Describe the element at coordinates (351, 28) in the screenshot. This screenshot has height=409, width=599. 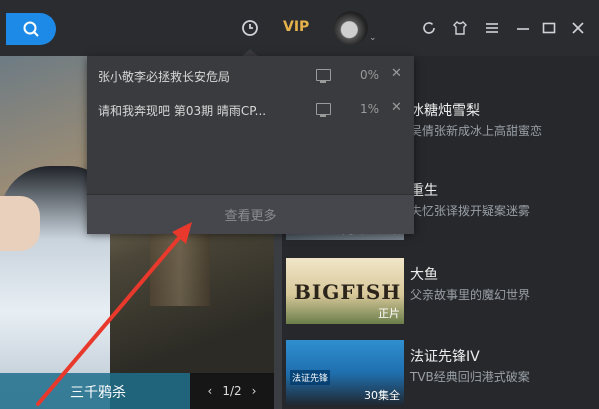
I see `avatar` at that location.